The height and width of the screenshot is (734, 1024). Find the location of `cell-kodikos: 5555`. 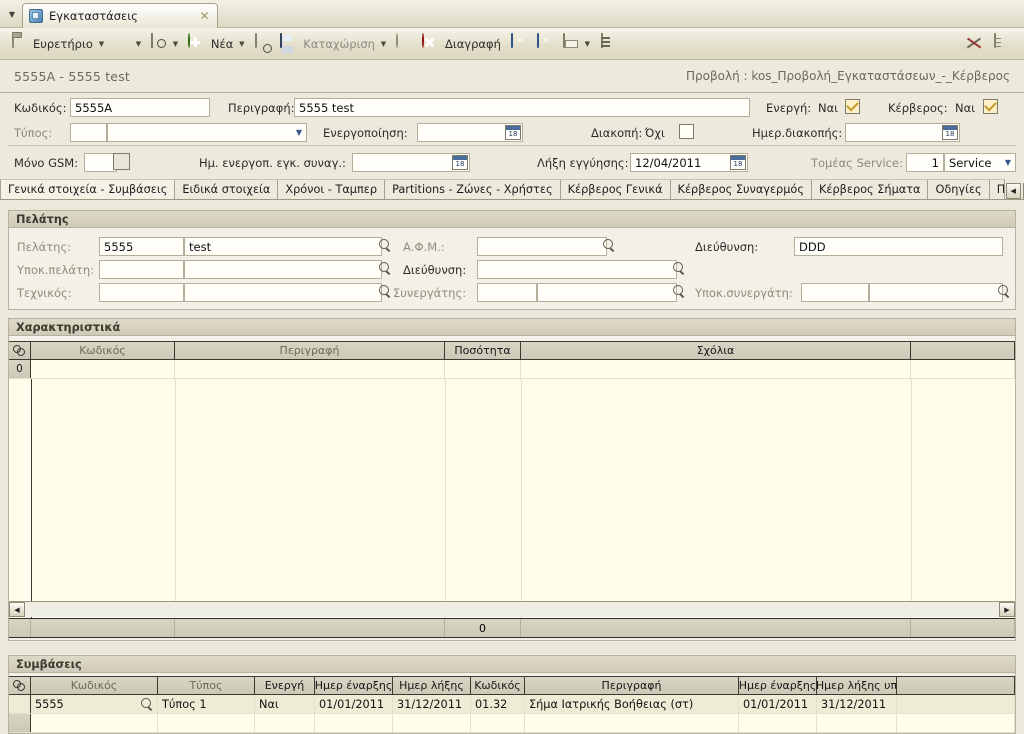

cell-kodikos: 5555 is located at coordinates (94, 704).